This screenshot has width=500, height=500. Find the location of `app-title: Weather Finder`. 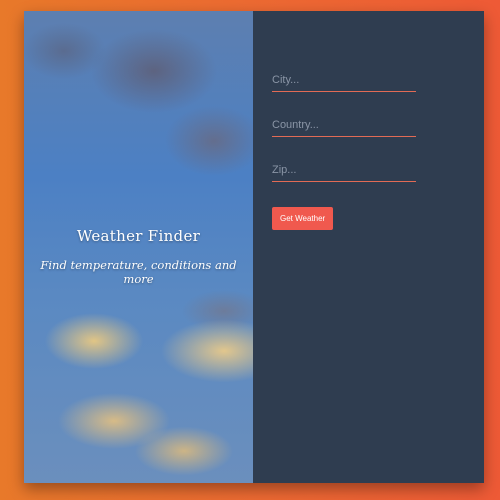

app-title: Weather Finder is located at coordinates (138, 236).